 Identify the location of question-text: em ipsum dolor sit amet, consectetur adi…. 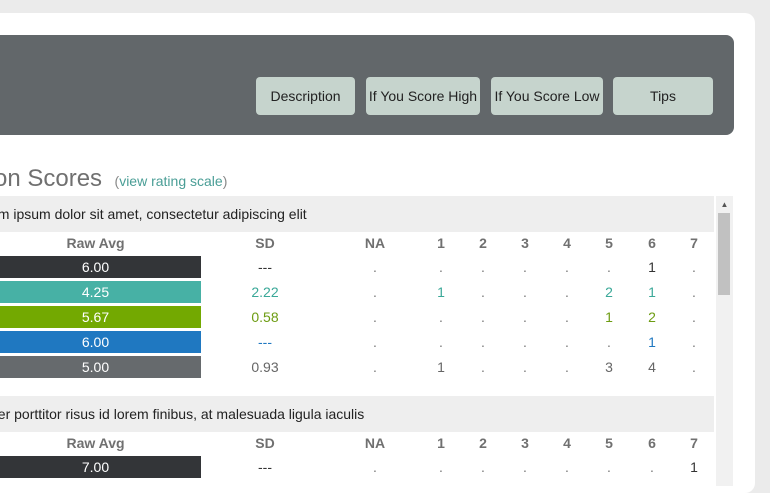
(357, 214).